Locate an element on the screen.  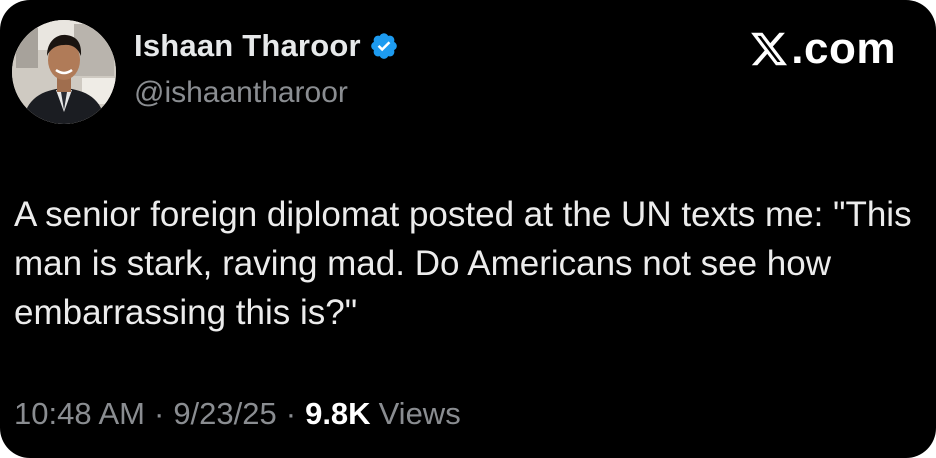
verified-badge-icon is located at coordinates (384, 46).